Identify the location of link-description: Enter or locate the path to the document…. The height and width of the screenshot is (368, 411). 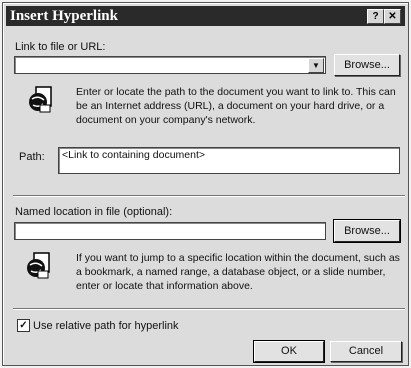
(236, 106).